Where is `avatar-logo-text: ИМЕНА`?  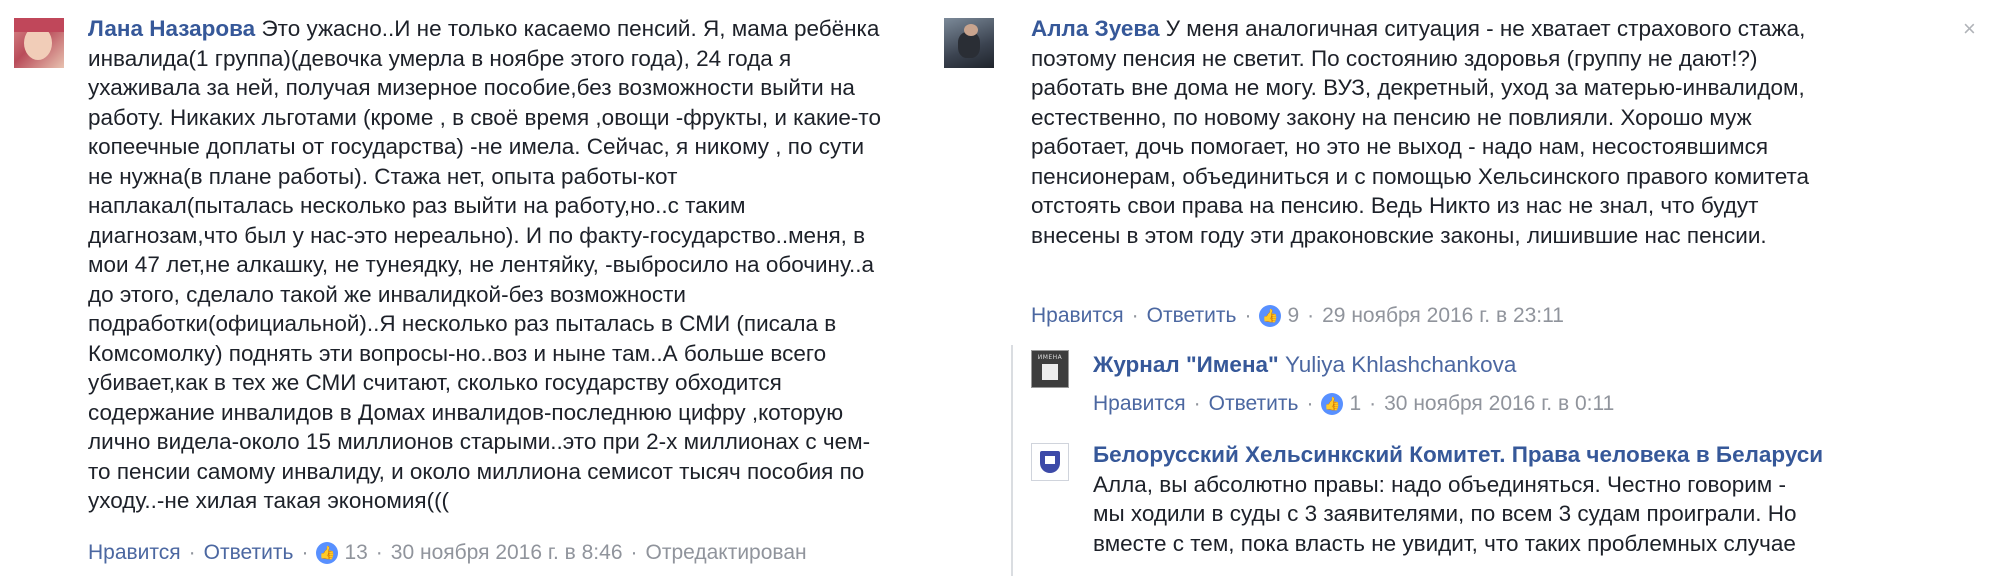 avatar-logo-text: ИМЕНА is located at coordinates (1050, 357).